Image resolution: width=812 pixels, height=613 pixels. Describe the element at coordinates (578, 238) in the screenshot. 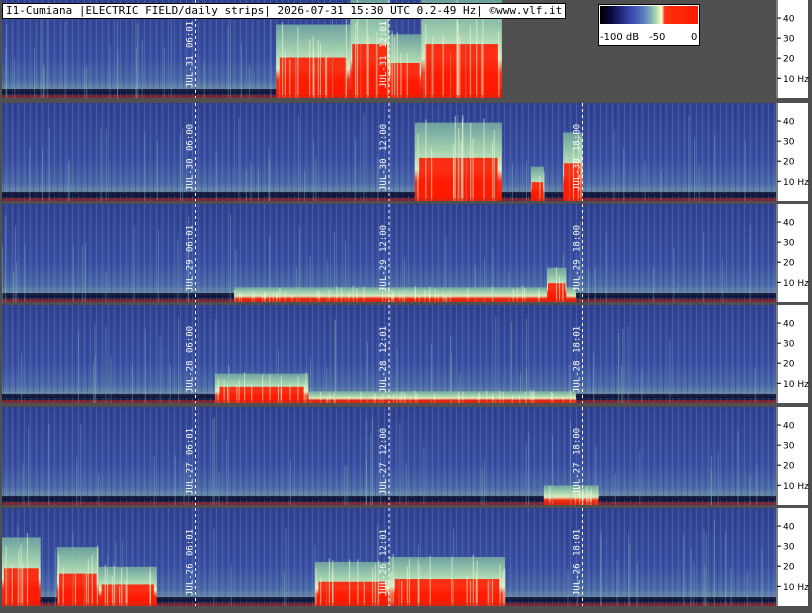

I see `marker-time-label: 18:00` at that location.